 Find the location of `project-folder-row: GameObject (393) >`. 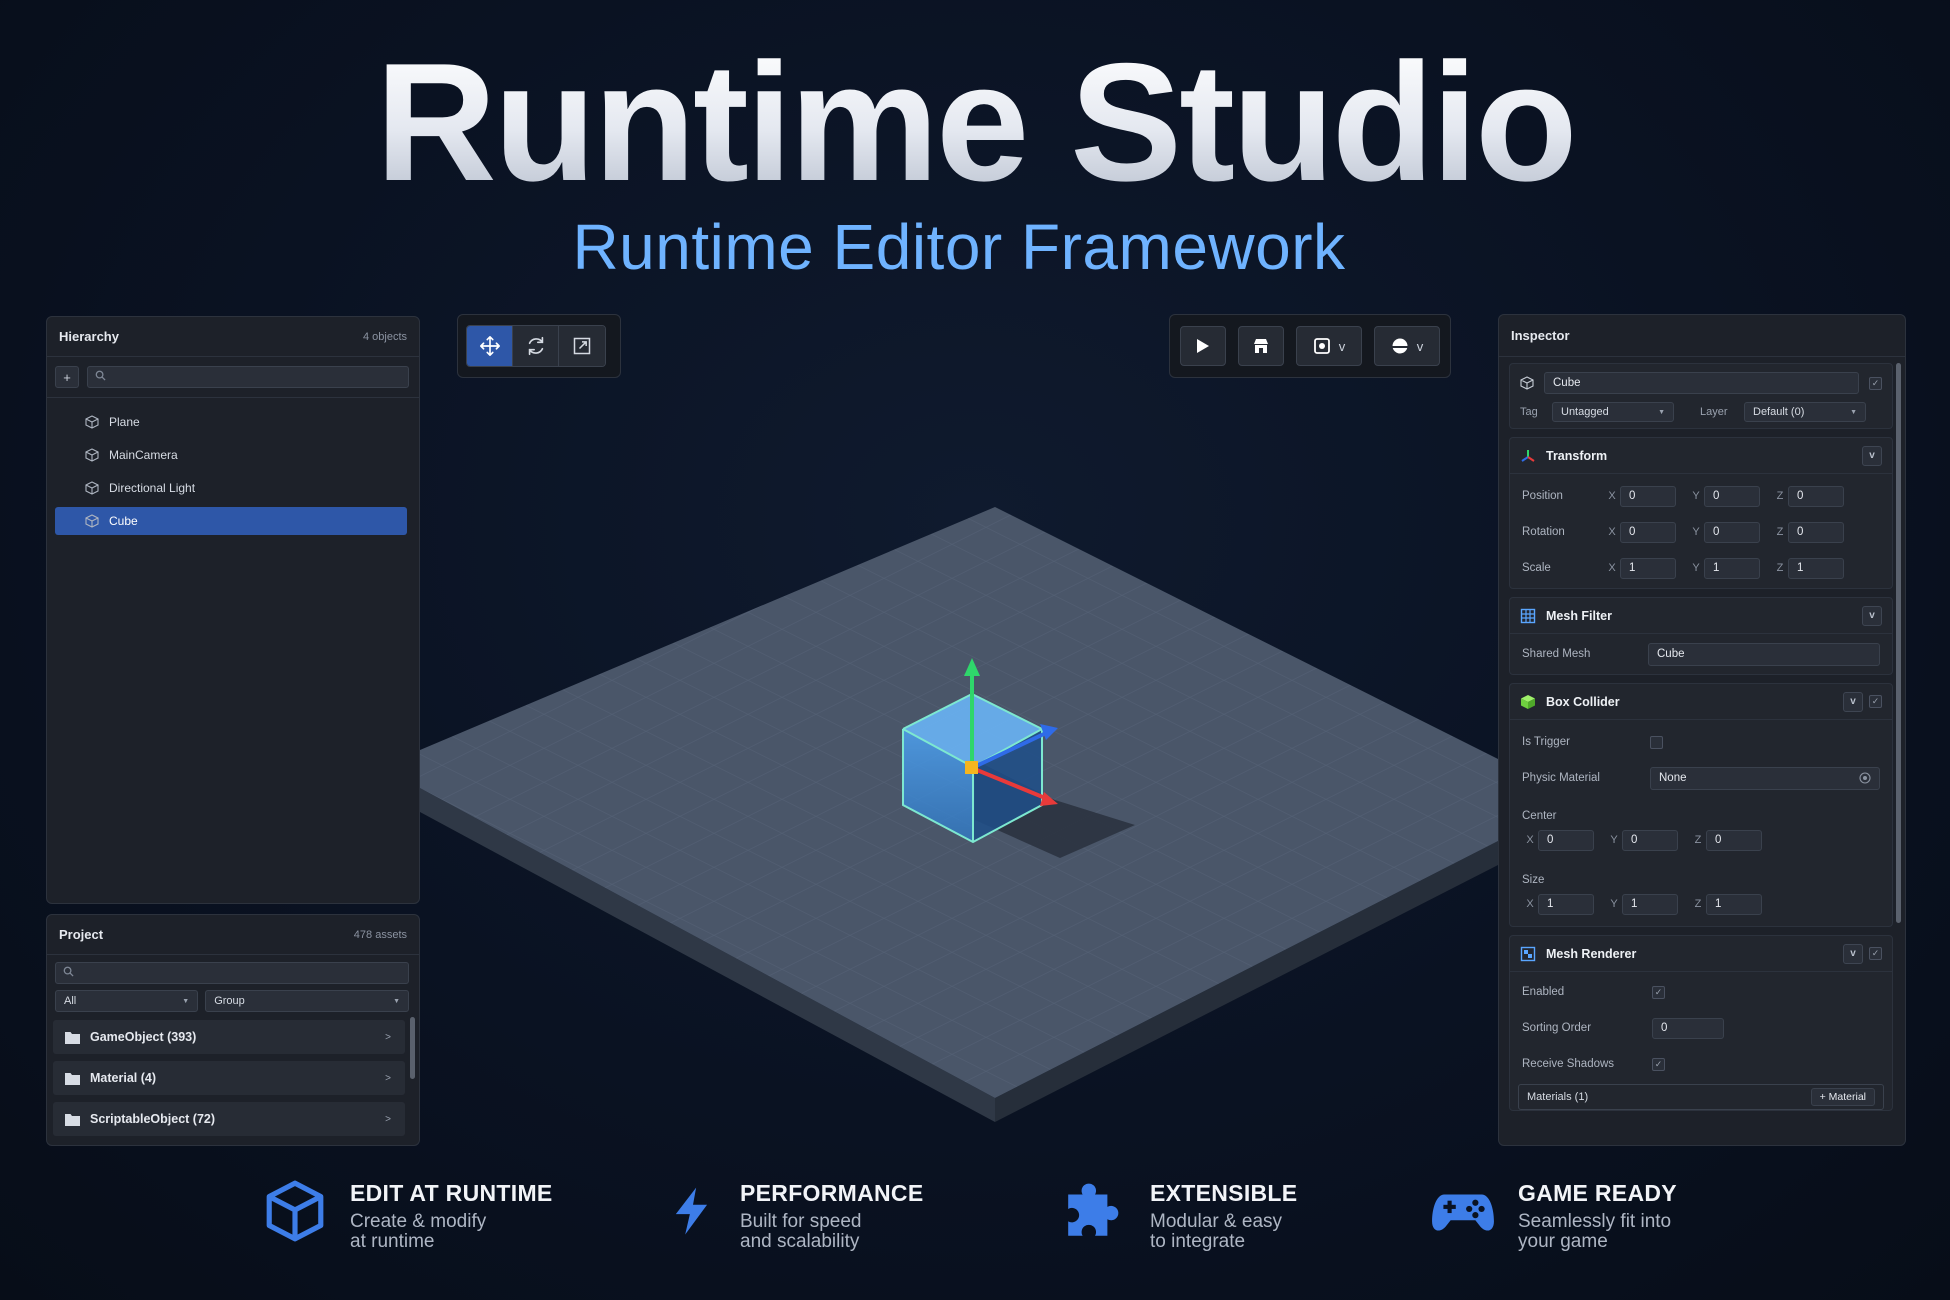

project-folder-row: GameObject (393) > is located at coordinates (229, 1037).